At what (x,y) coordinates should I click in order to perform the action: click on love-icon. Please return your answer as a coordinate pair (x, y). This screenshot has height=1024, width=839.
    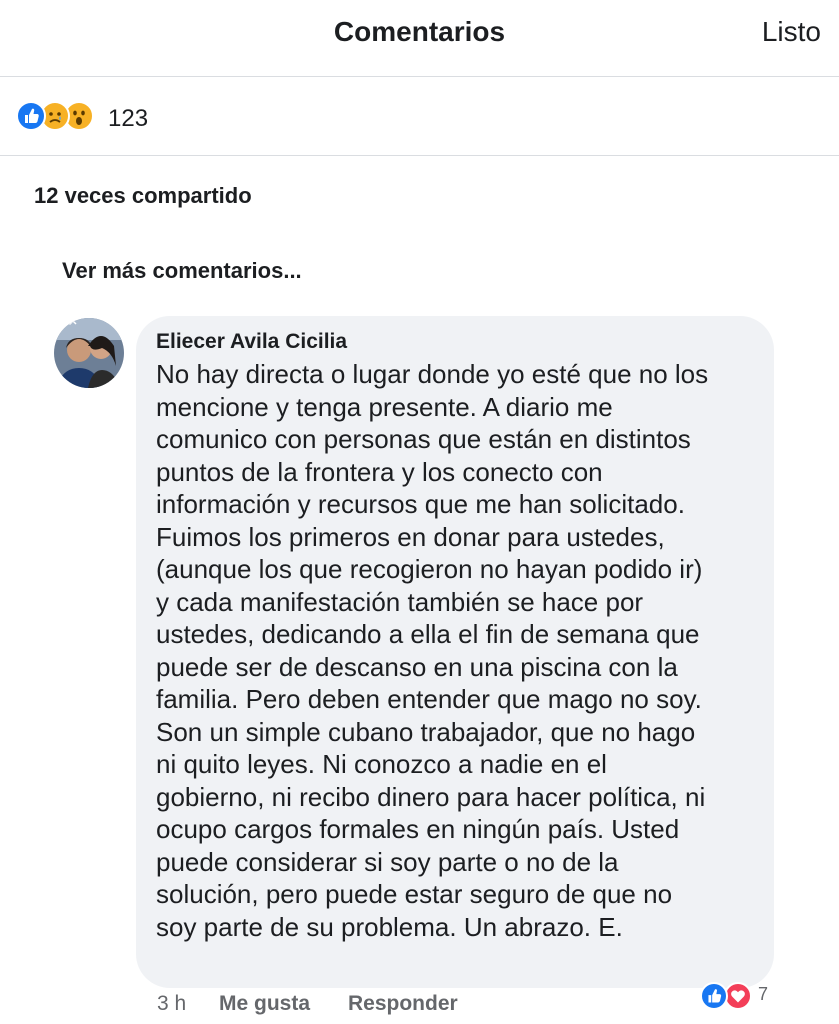
    Looking at the image, I should click on (738, 996).